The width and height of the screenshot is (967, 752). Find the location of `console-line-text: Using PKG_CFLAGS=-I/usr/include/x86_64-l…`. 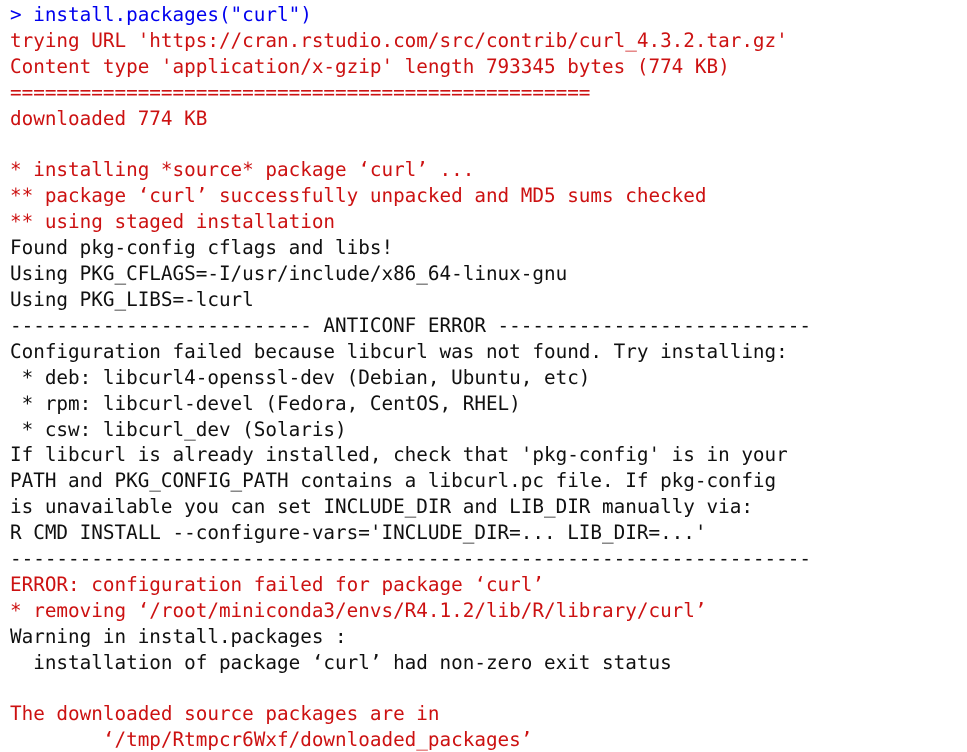

console-line-text: Using PKG_CFLAGS=-I/usr/include/x86_64-l… is located at coordinates (289, 274).